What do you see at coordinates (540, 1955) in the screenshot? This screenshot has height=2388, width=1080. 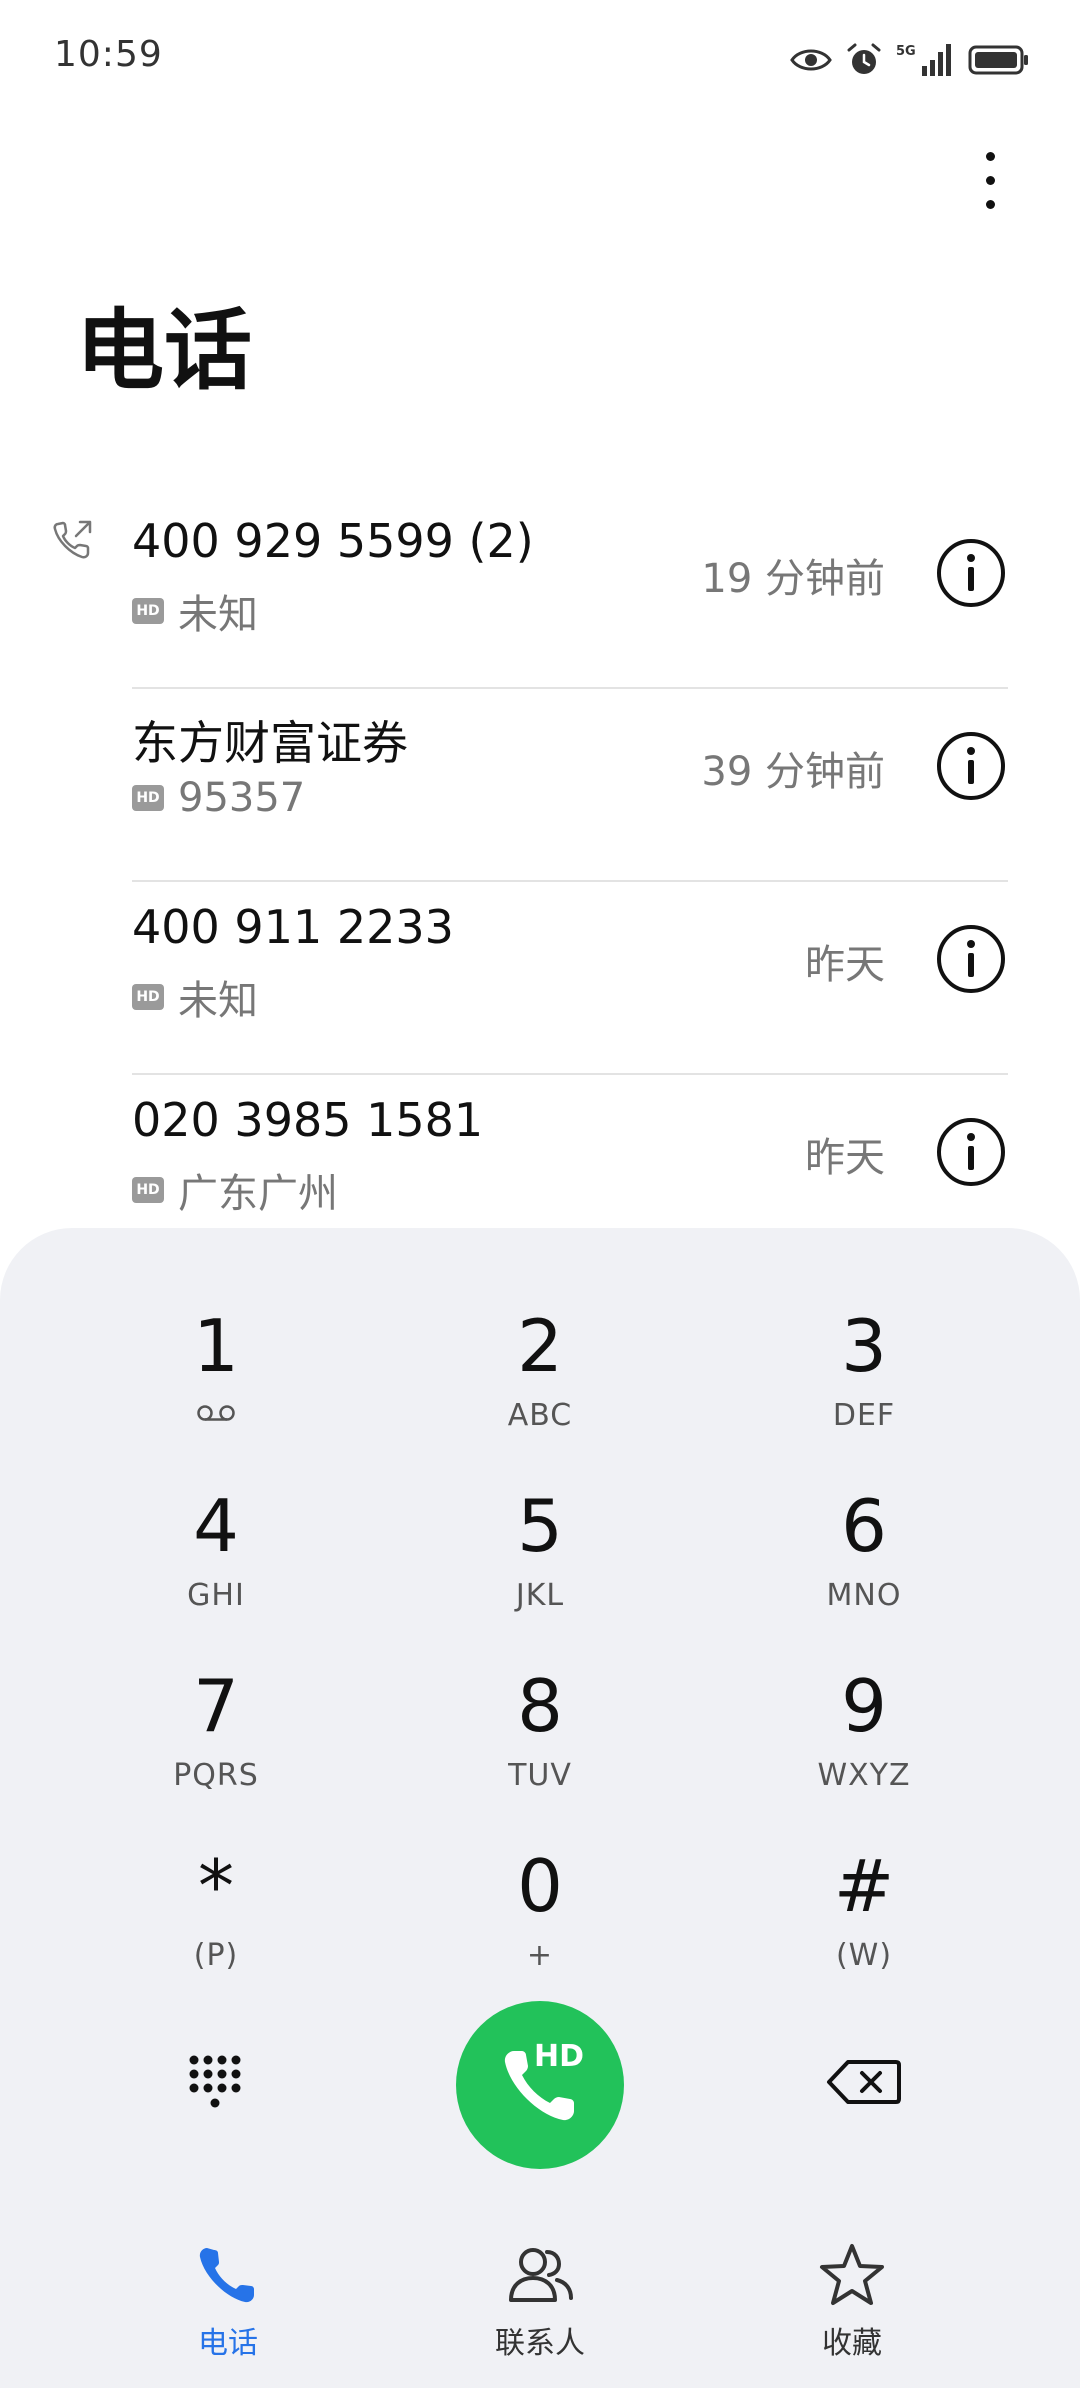 I see `key-letters: +` at bounding box center [540, 1955].